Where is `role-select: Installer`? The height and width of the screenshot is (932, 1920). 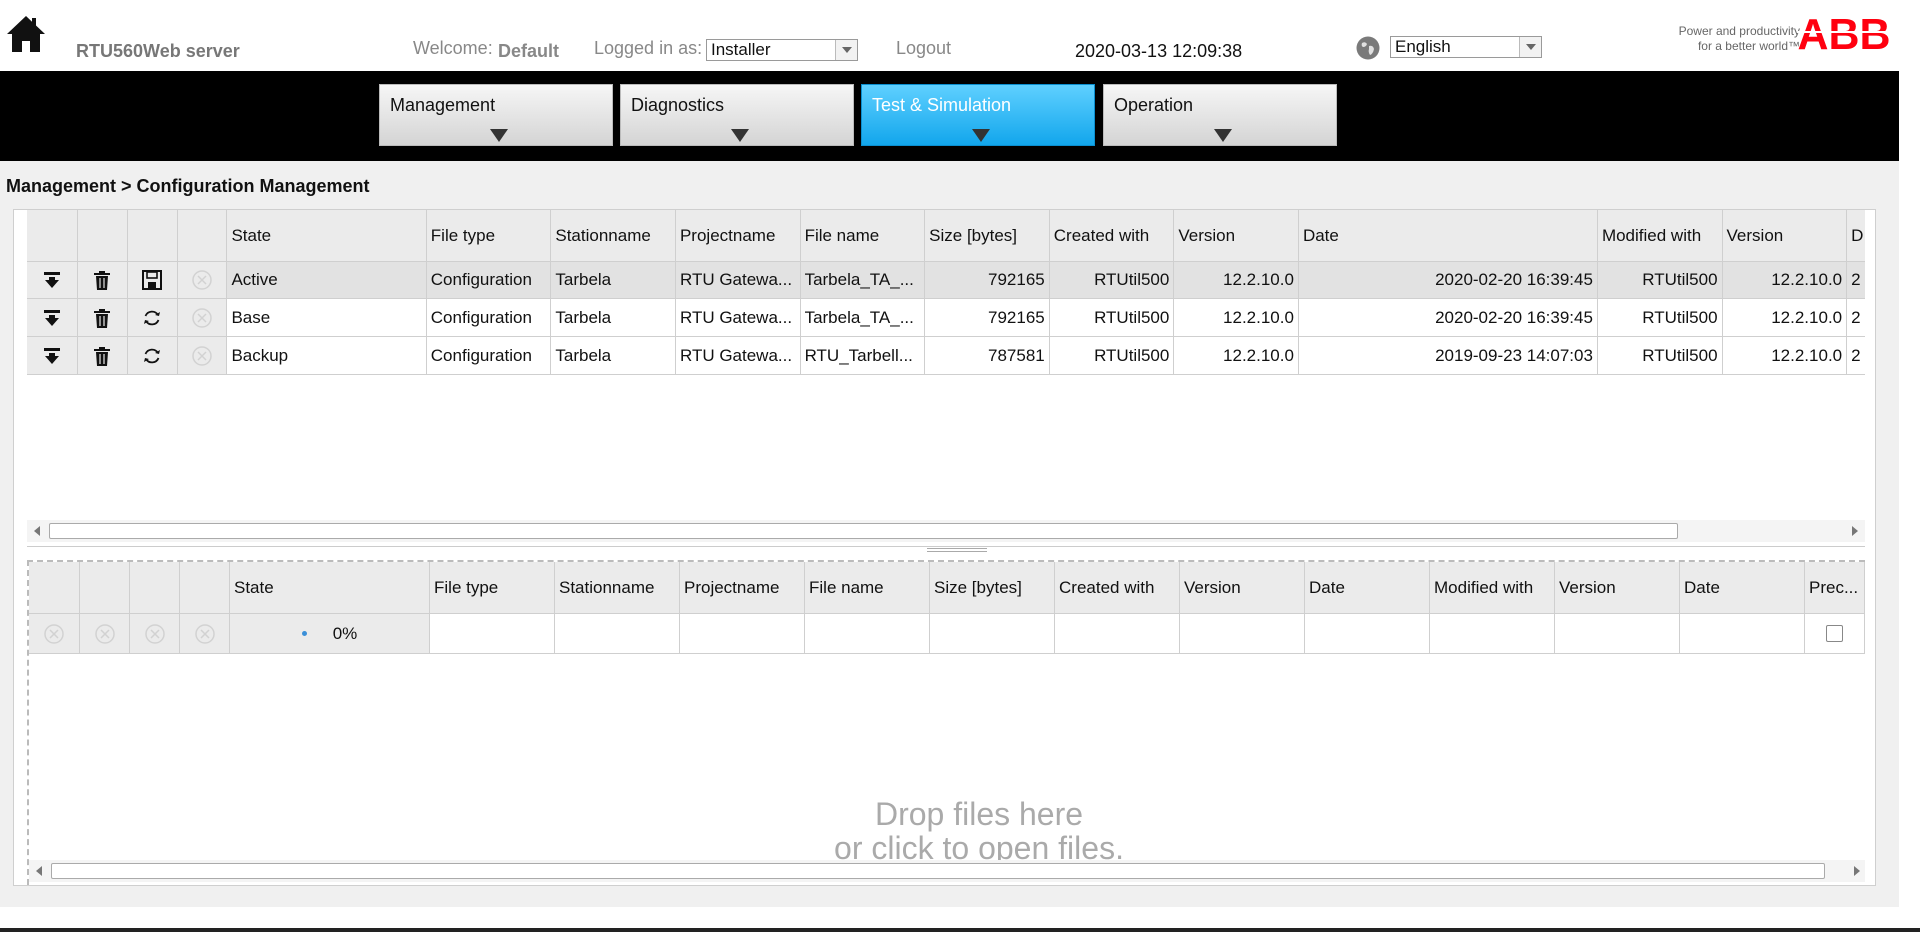 role-select: Installer is located at coordinates (782, 50).